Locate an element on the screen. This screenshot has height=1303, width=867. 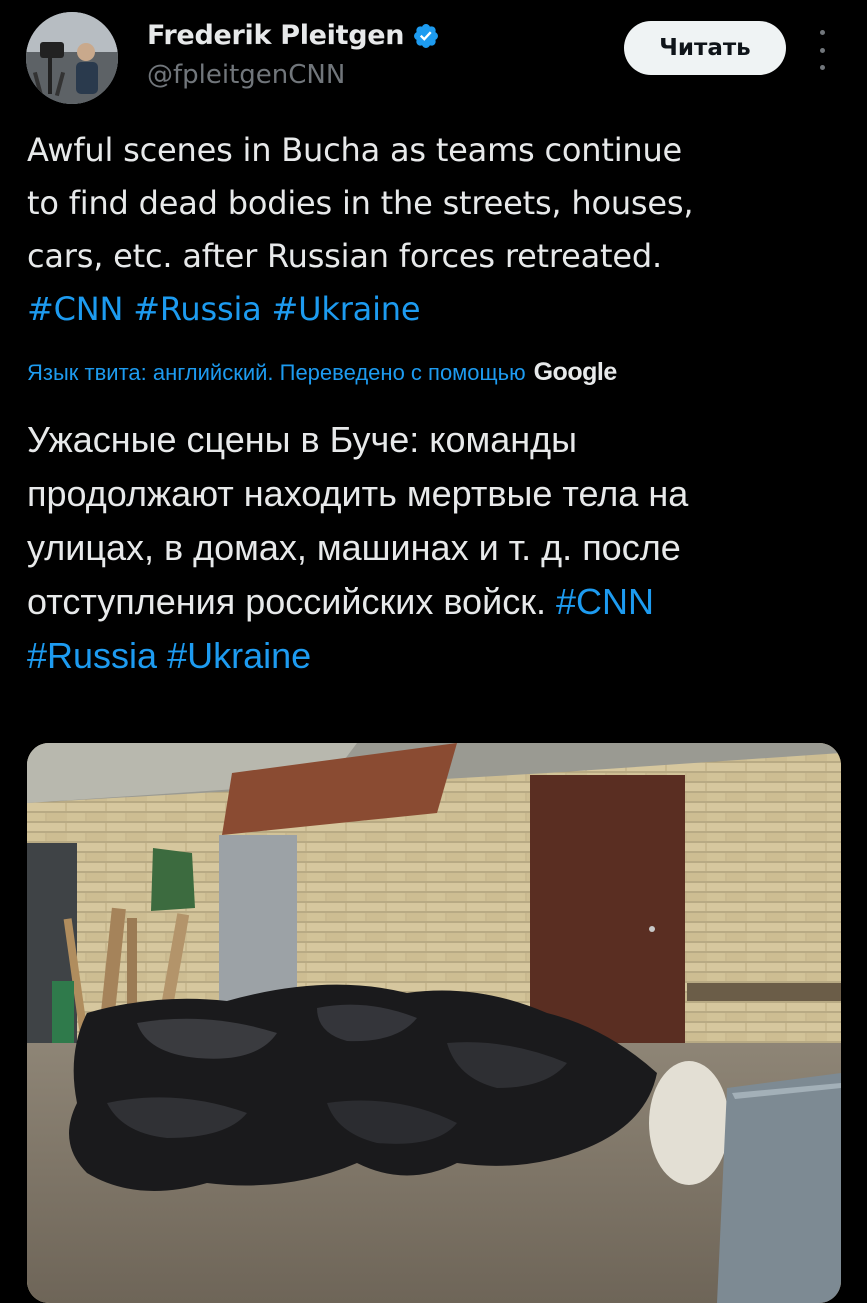
translated-text-line: продолжают находить мертвые тела на is located at coordinates (358, 493).